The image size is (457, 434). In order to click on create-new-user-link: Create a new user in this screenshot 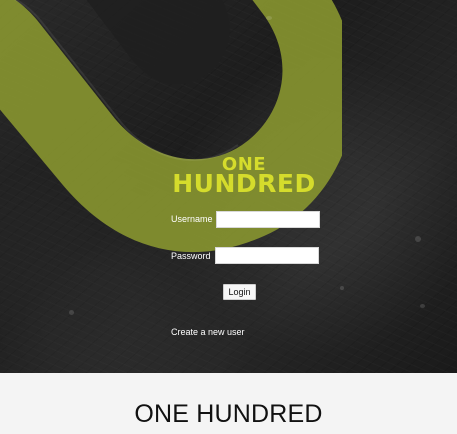, I will do `click(208, 332)`.